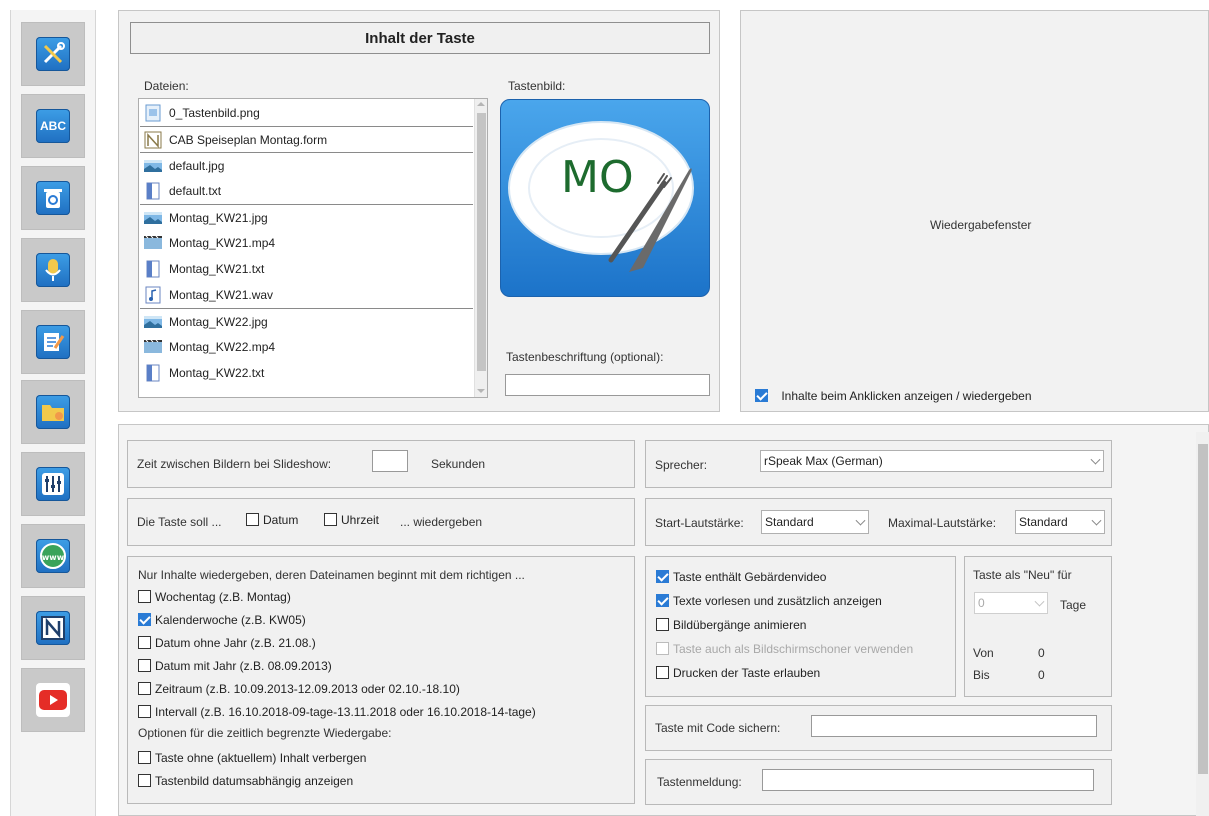 The width and height of the screenshot is (1209, 816). Describe the element at coordinates (144, 665) in the screenshot. I see `filter-option-3-checkbox` at that location.